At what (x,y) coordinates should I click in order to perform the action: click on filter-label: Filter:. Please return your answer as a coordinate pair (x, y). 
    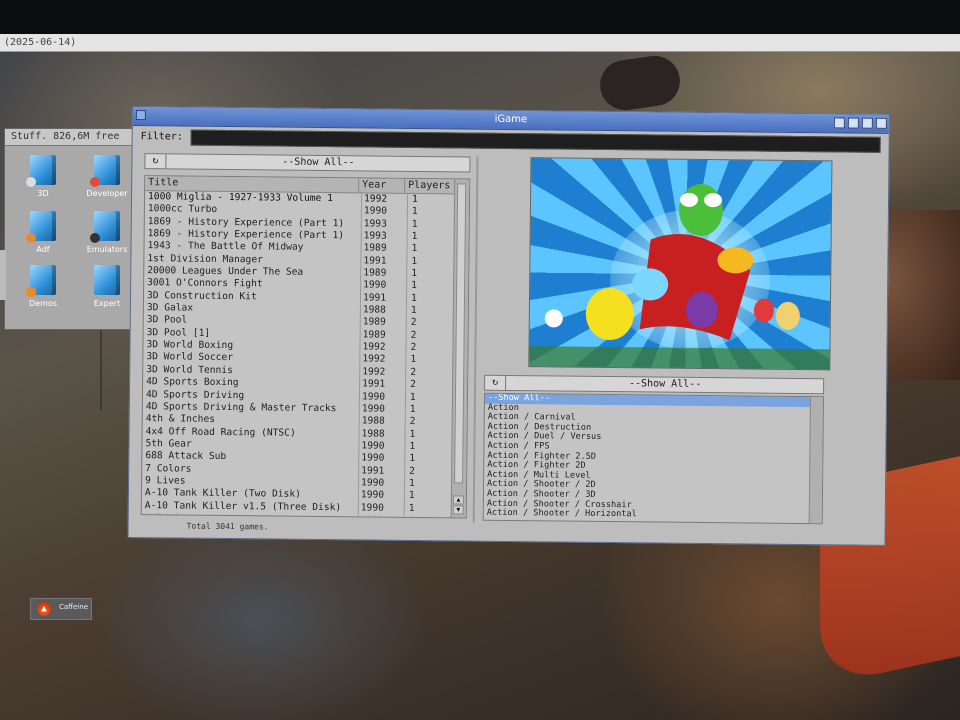
    Looking at the image, I should click on (161, 137).